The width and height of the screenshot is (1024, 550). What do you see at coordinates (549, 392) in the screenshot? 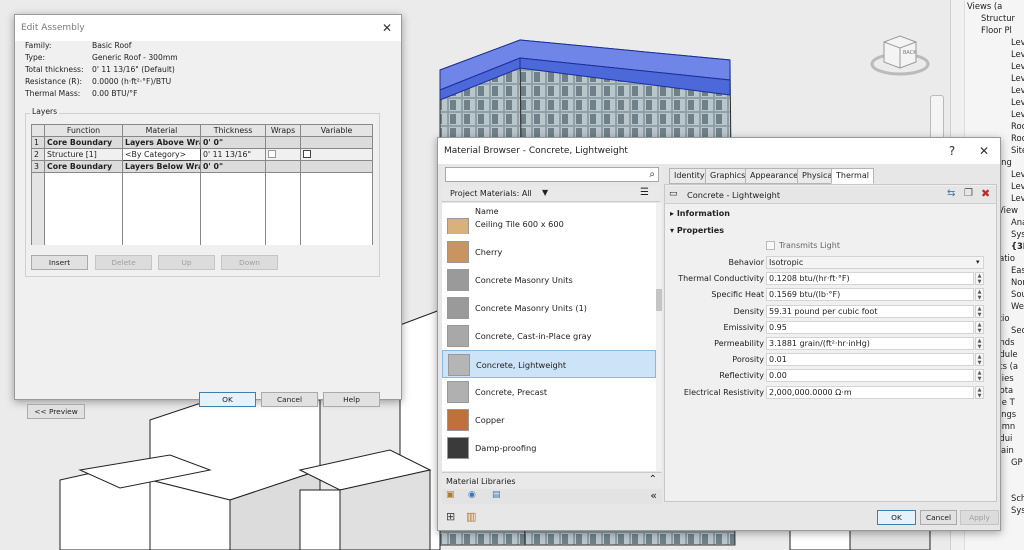
I see `list-item: Concrete, Precast` at bounding box center [549, 392].